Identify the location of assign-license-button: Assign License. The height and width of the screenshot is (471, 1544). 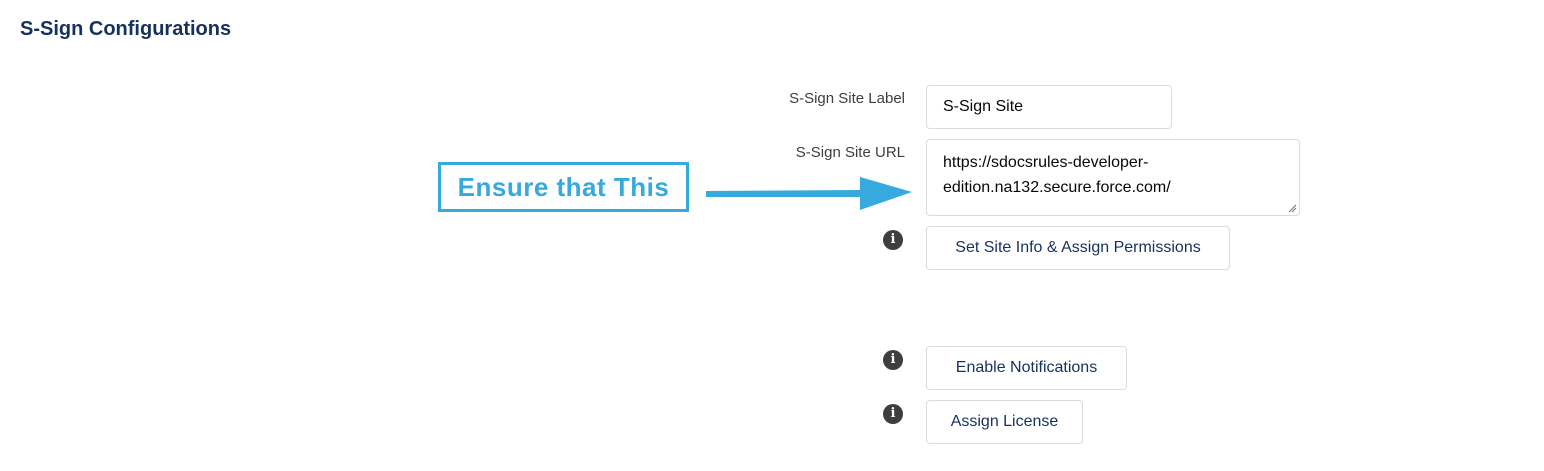
(1004, 422).